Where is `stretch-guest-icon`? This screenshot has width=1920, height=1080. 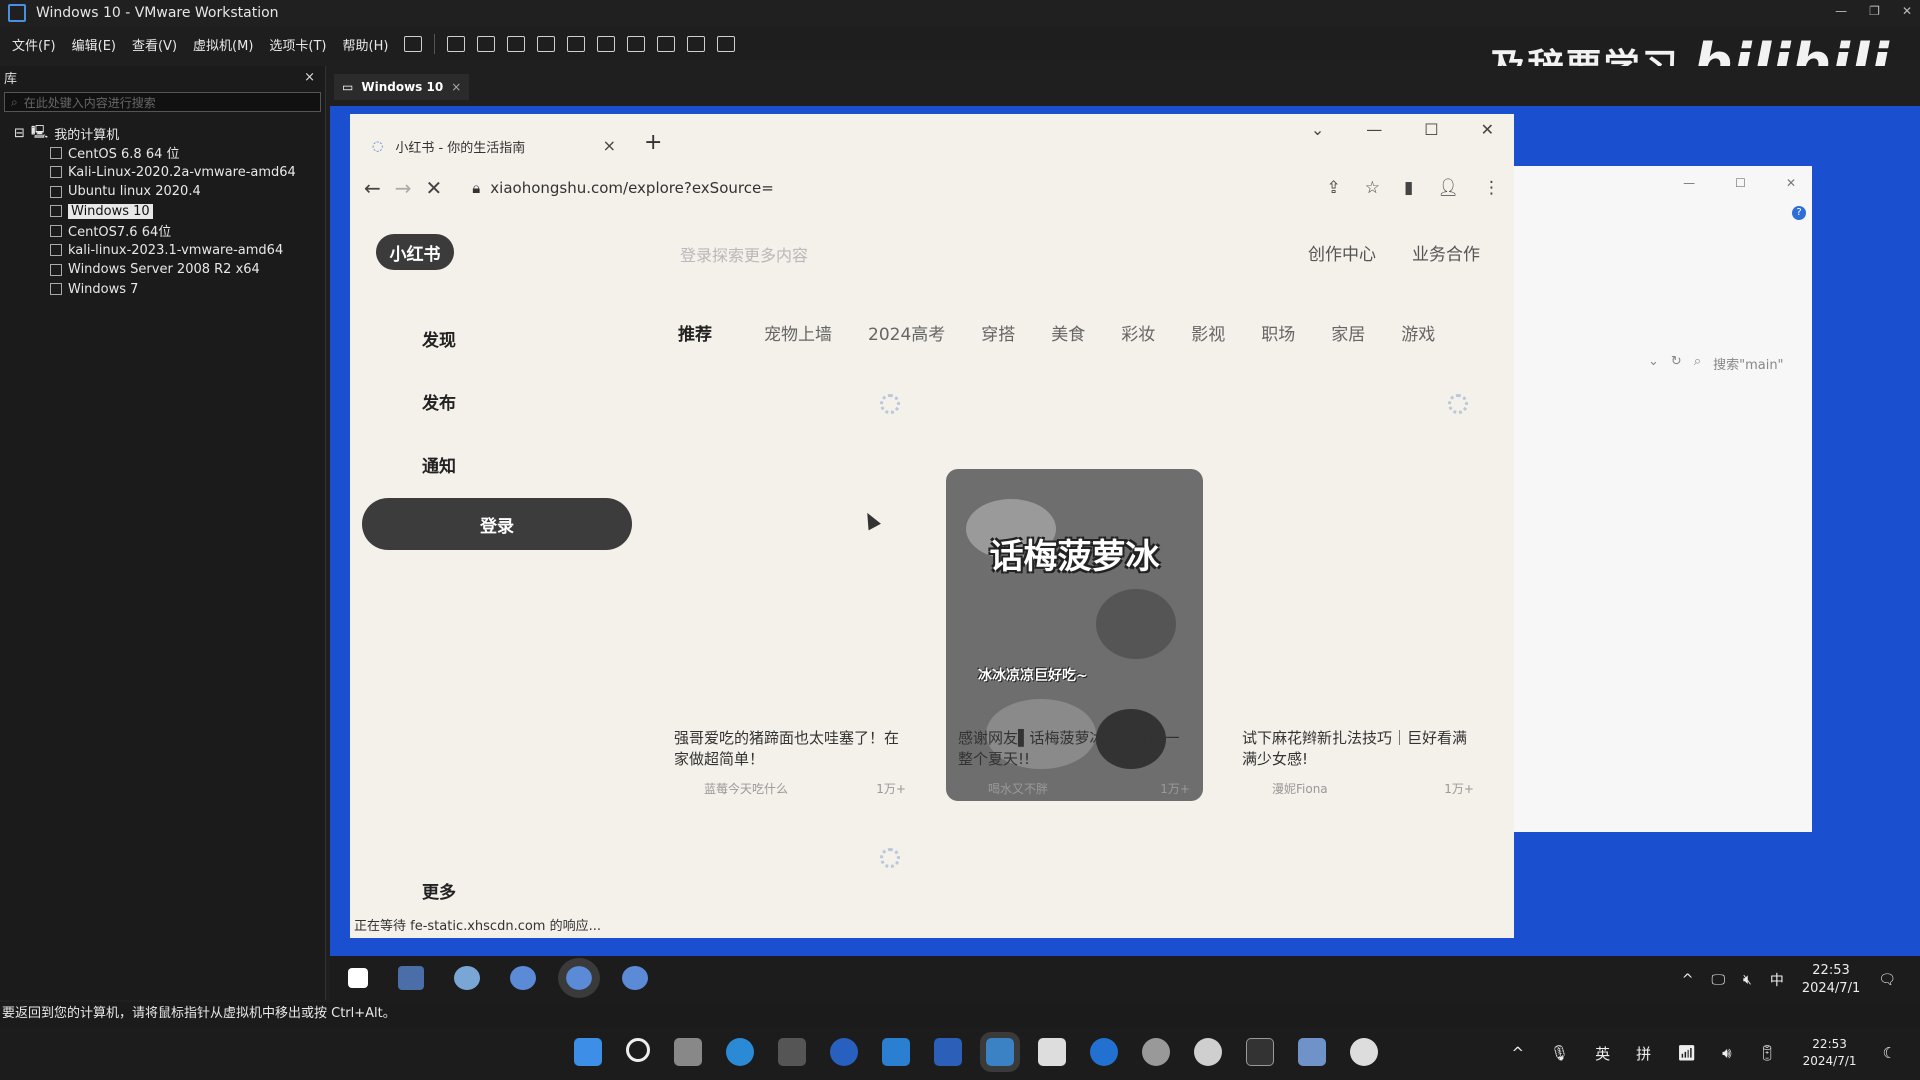
stretch-guest-icon is located at coordinates (726, 44).